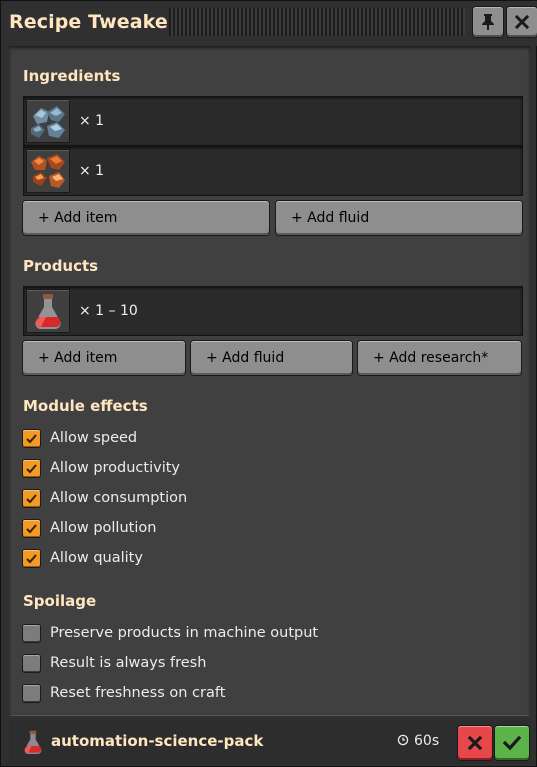  What do you see at coordinates (223, 499) in the screenshot?
I see `allow-consumption-checkbox: Allow consumption` at bounding box center [223, 499].